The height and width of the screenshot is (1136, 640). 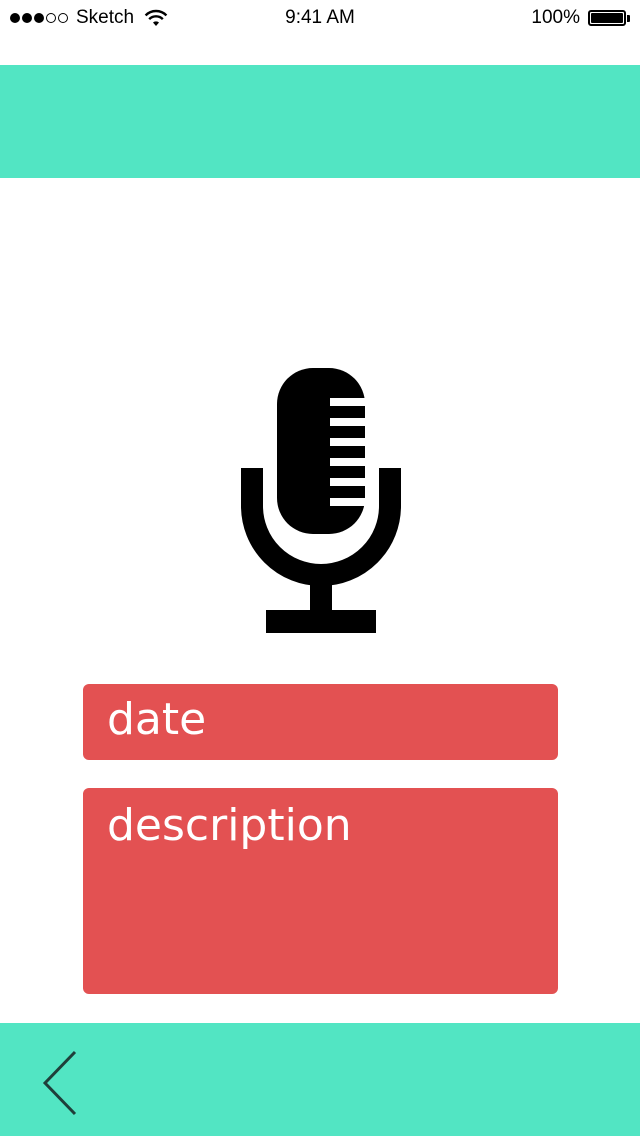 I want to click on bottom-bar, so click(x=320, y=1079).